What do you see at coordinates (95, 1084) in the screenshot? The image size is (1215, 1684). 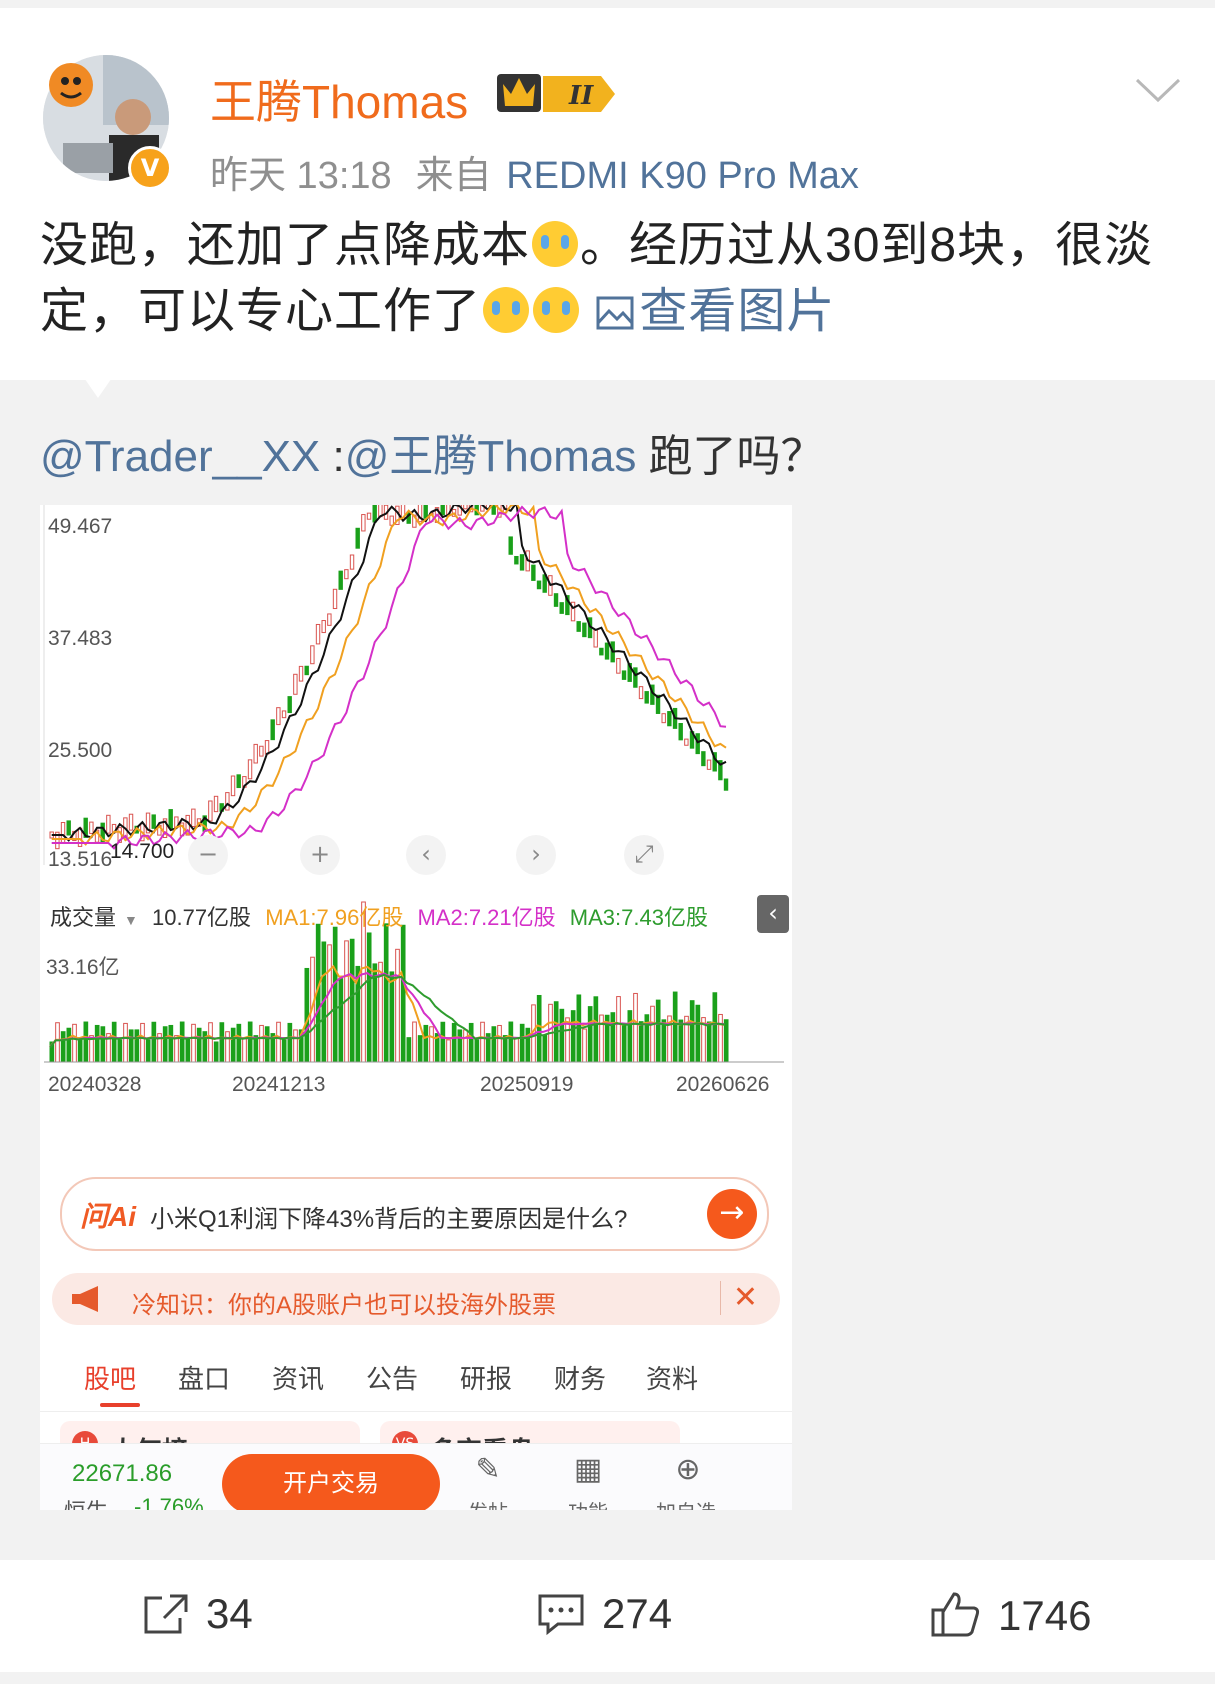 I see `date-label-1: 20240328` at bounding box center [95, 1084].